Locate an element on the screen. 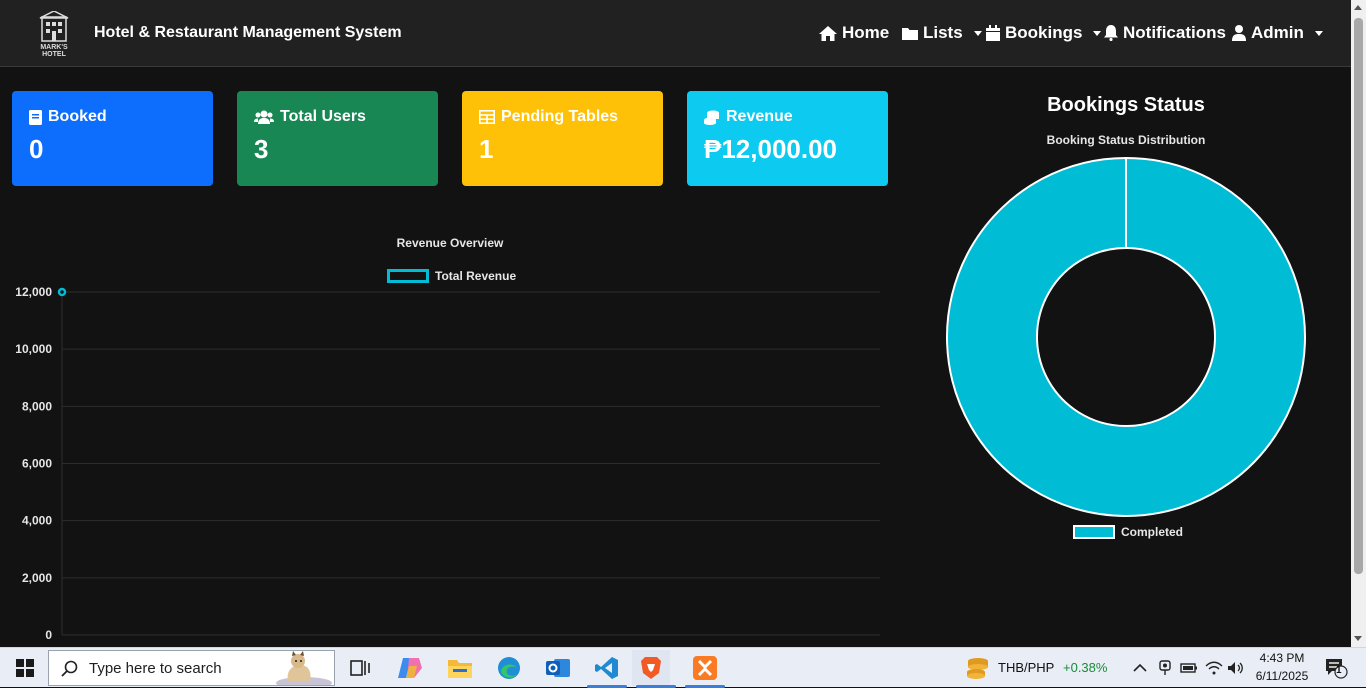 The height and width of the screenshot is (688, 1366). currency-ticker-icon is located at coordinates (978, 668).